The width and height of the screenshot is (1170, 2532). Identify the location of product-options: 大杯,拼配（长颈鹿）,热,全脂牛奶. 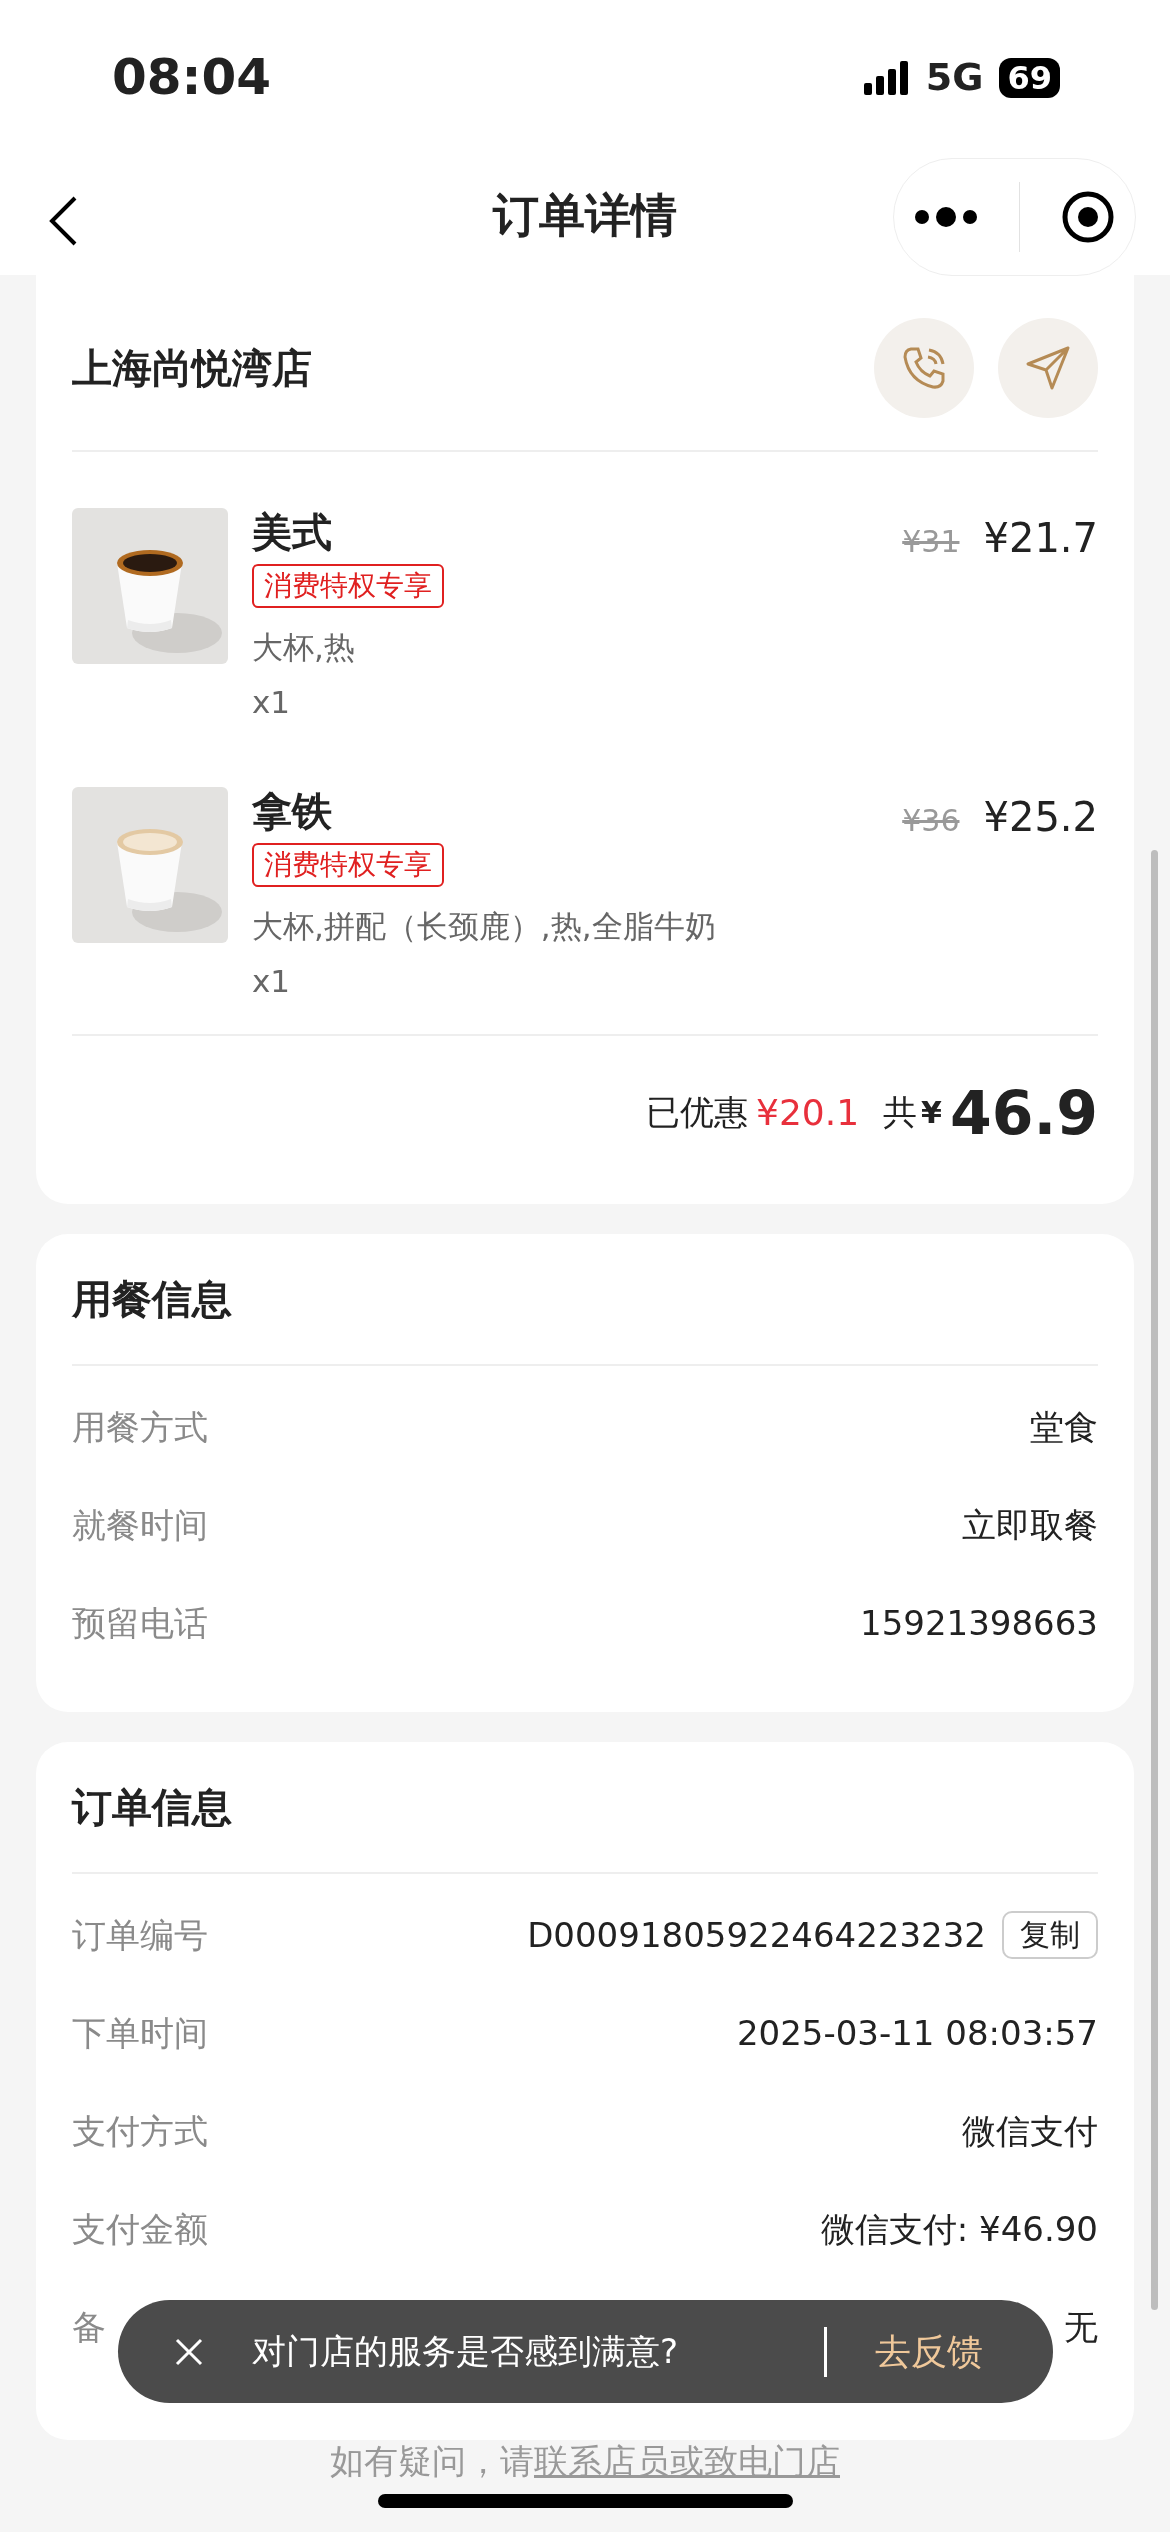
(484, 926).